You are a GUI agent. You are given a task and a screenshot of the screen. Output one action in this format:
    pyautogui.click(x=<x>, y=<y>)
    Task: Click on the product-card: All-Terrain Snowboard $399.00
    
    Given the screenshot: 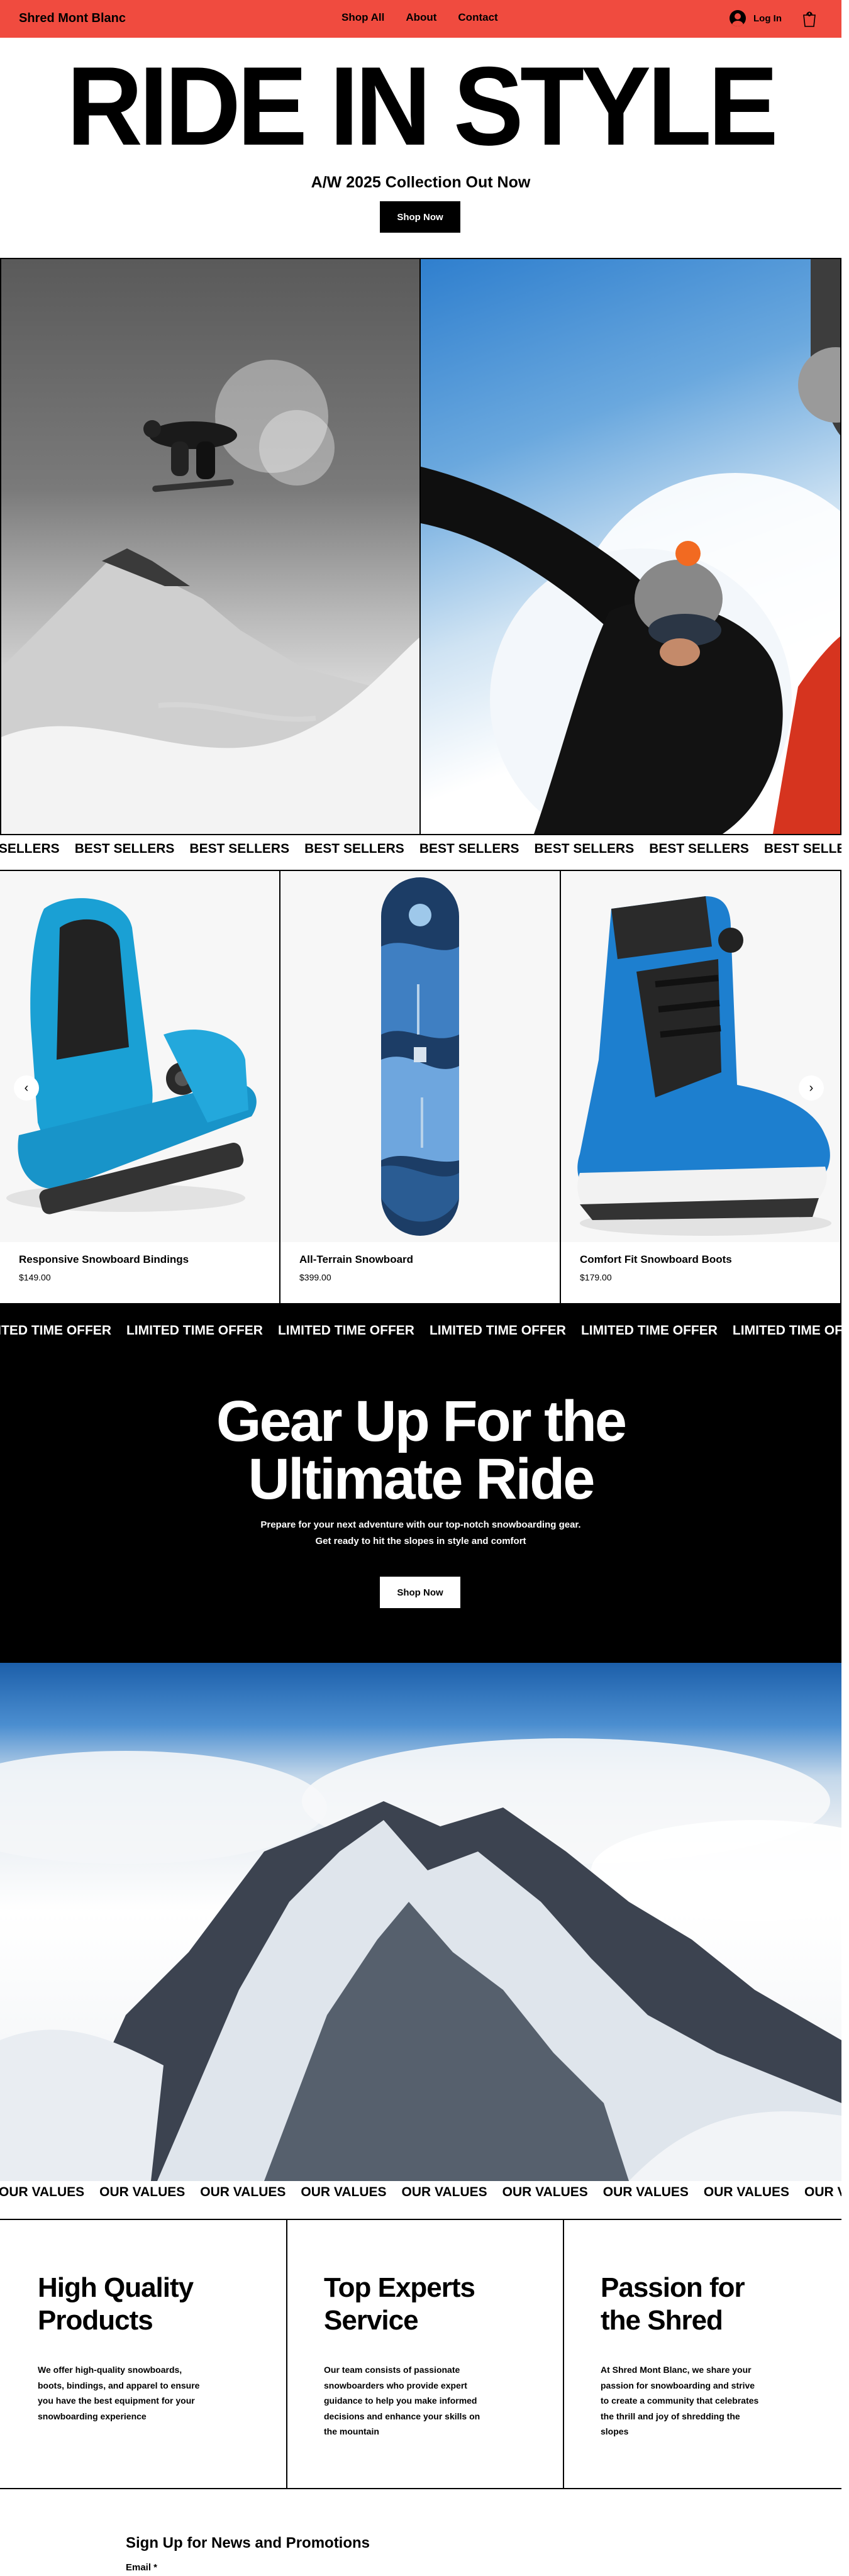 What is the action you would take?
    pyautogui.click(x=421, y=1087)
    